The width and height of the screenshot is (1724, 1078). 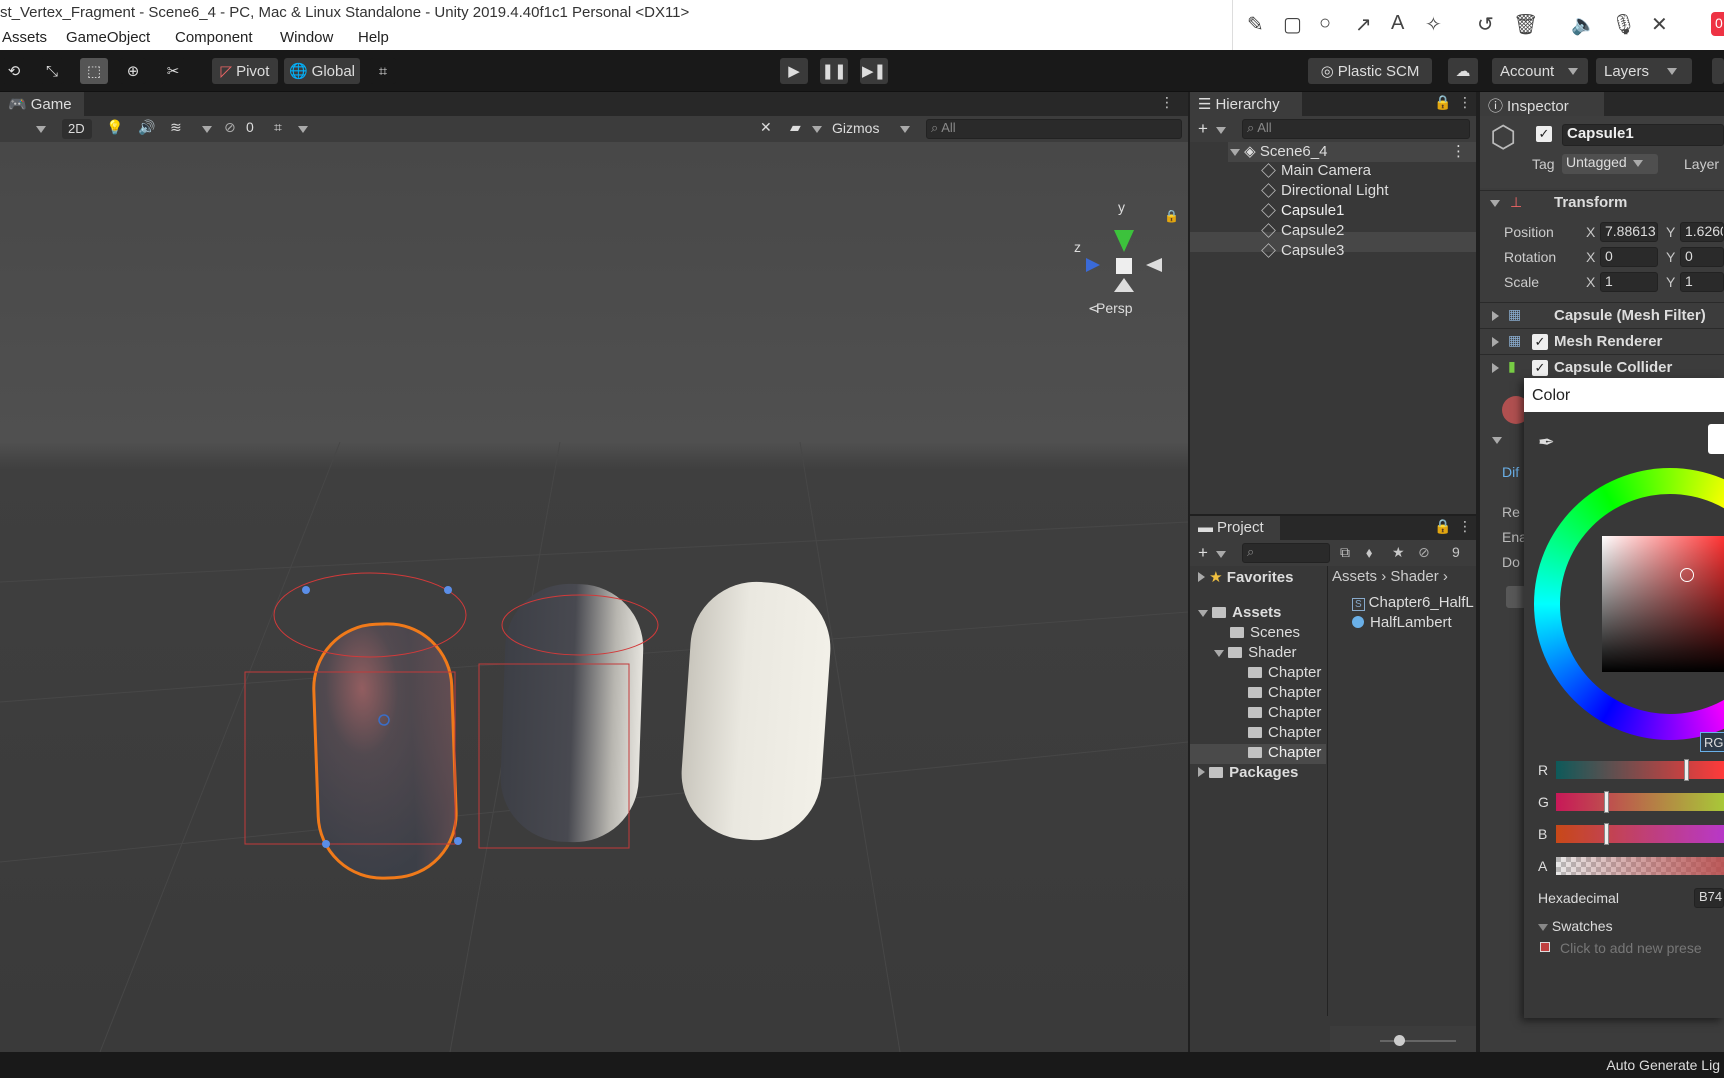 I want to click on shading-dropdown-icon, so click(x=41, y=129).